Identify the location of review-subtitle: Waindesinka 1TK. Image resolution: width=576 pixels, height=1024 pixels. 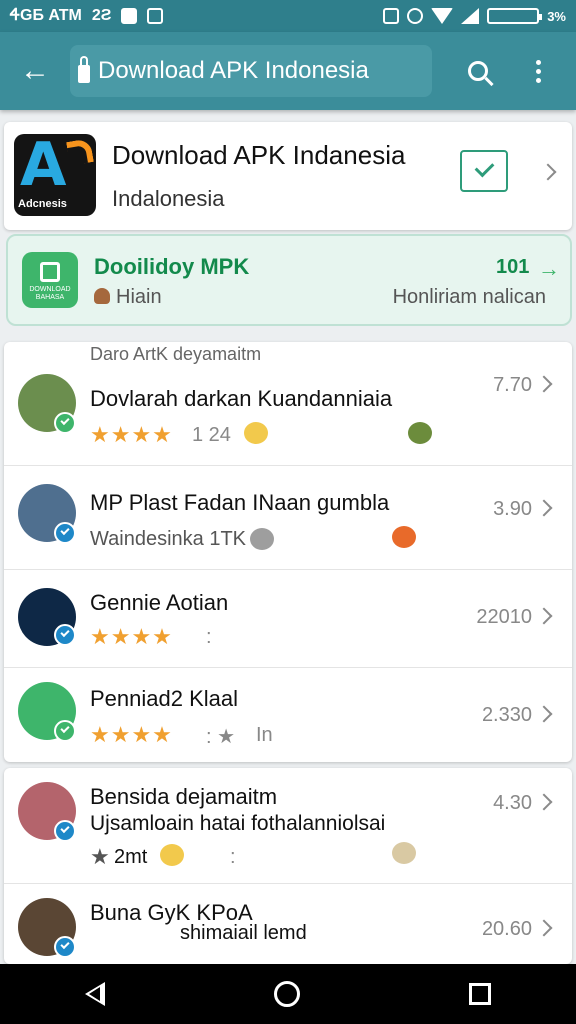
(168, 539).